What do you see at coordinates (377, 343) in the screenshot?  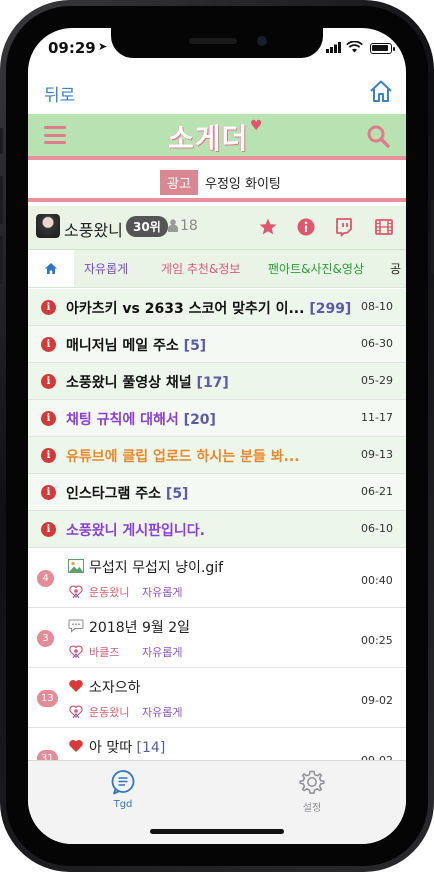 I see `post-date: 06-30` at bounding box center [377, 343].